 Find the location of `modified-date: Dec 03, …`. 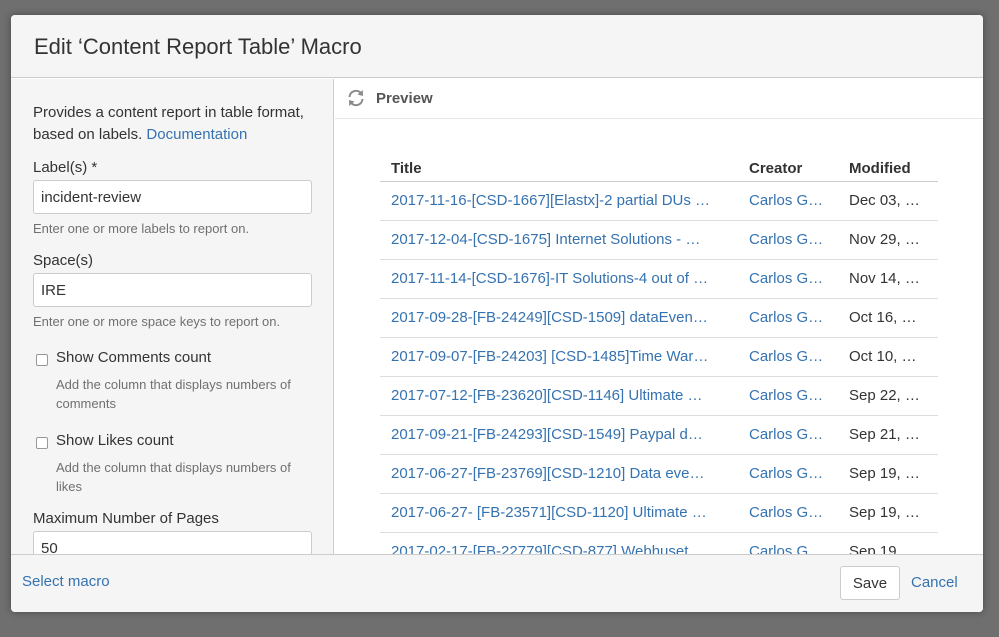

modified-date: Dec 03, … is located at coordinates (888, 201).